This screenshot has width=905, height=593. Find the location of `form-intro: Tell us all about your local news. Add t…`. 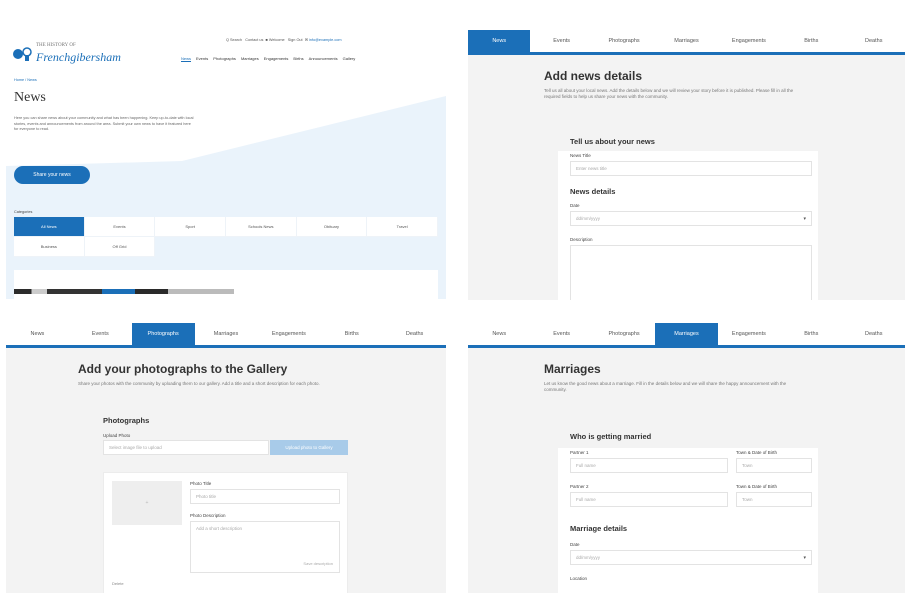

form-intro: Tell us all about your local news. Add t… is located at coordinates (669, 93).